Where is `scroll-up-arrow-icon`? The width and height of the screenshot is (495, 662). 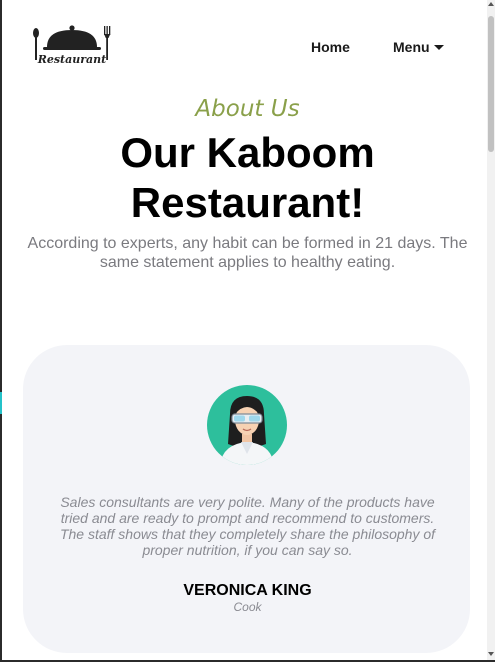
scroll-up-arrow-icon is located at coordinates (491, 4).